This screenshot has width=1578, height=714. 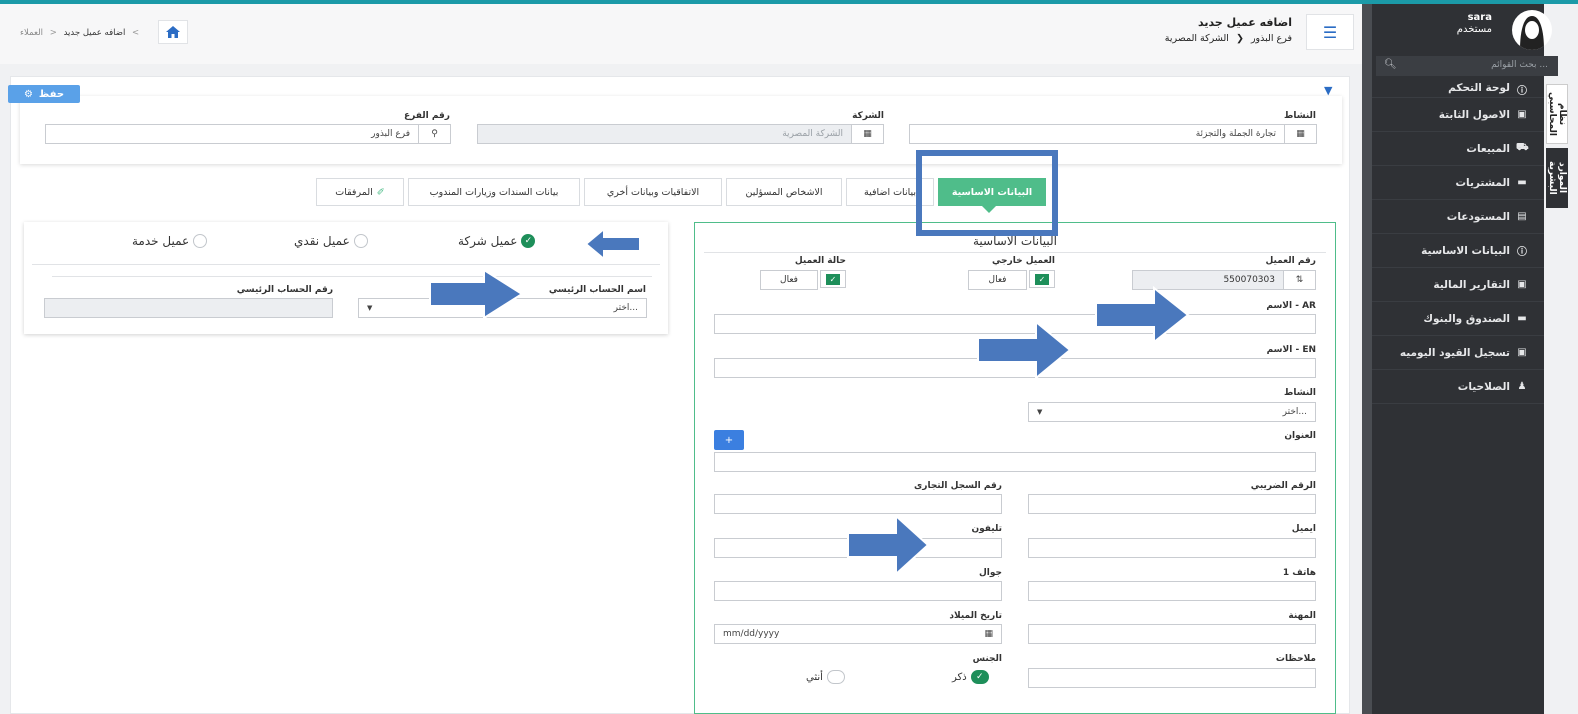 I want to click on sidebar-item-financial-reports: التقارير المالية ▣, so click(x=1458, y=285).